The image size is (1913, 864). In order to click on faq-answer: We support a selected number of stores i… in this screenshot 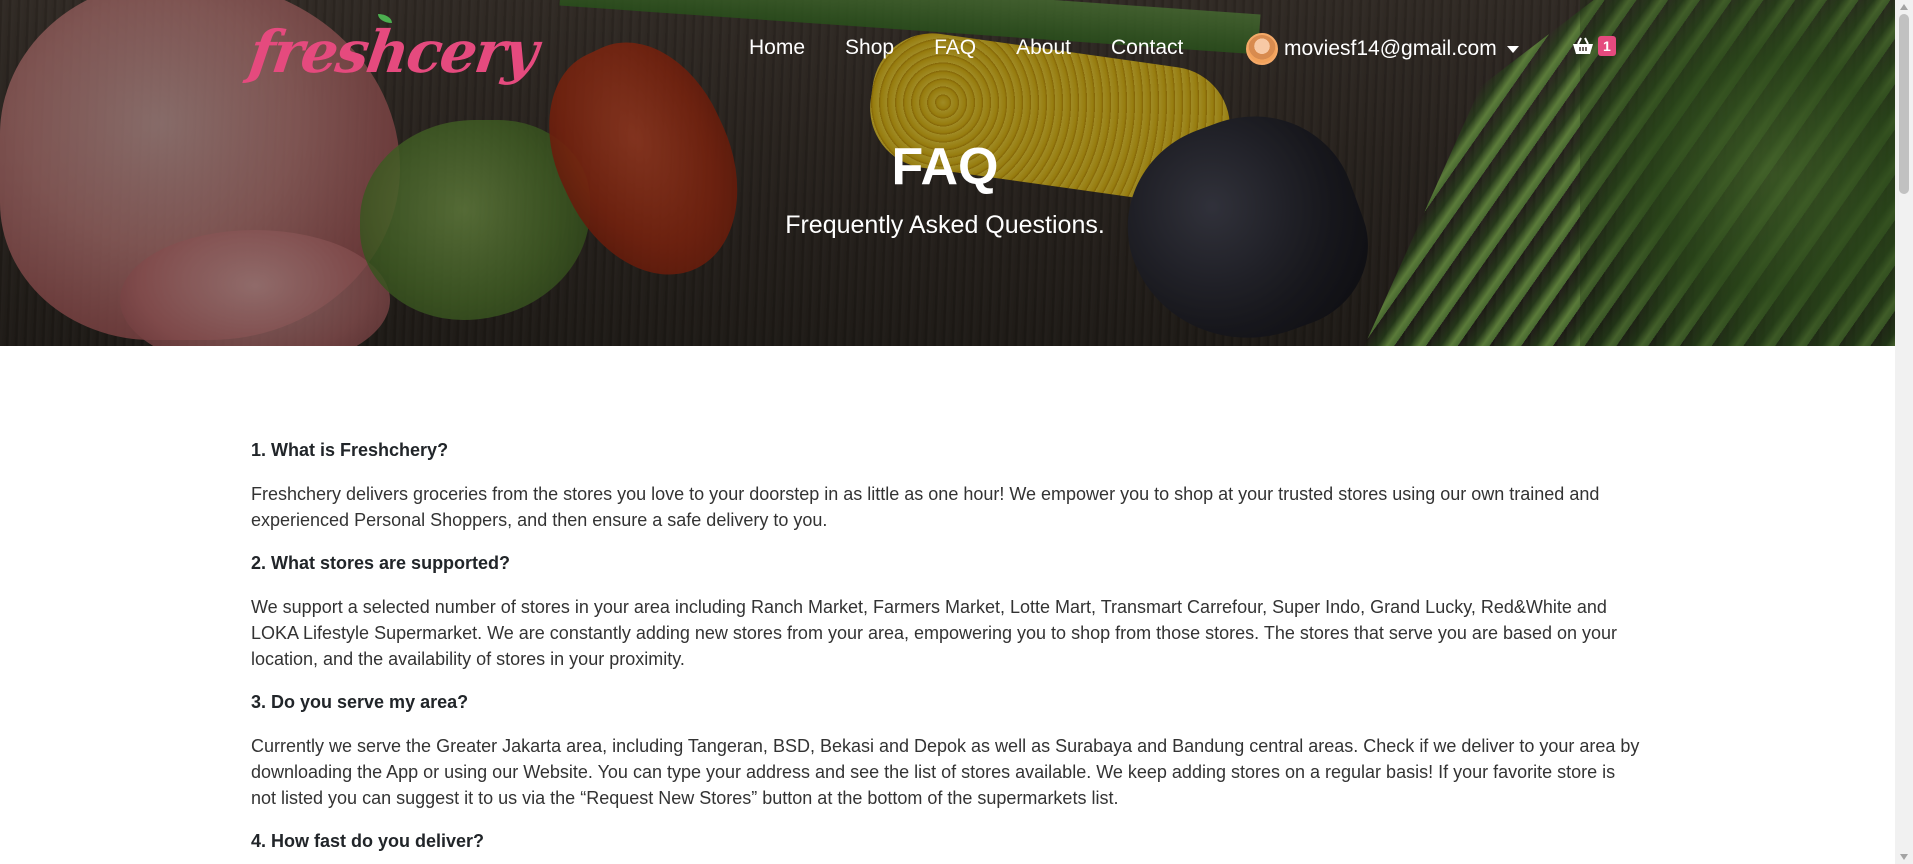, I will do `click(934, 633)`.